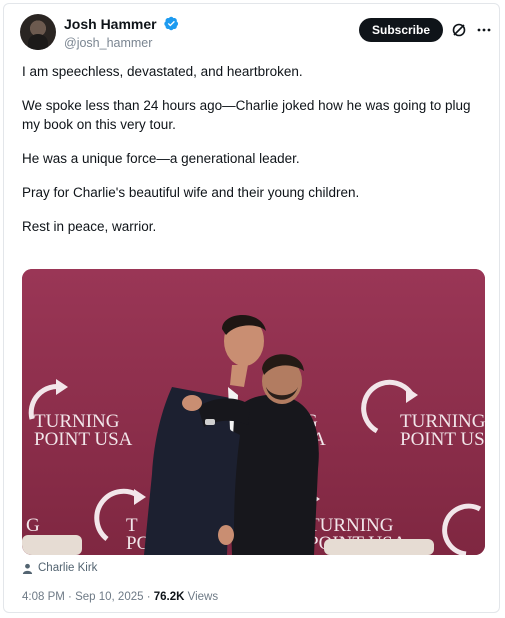 The height and width of the screenshot is (618, 505). I want to click on subscribe-button: Subscribe, so click(401, 30).